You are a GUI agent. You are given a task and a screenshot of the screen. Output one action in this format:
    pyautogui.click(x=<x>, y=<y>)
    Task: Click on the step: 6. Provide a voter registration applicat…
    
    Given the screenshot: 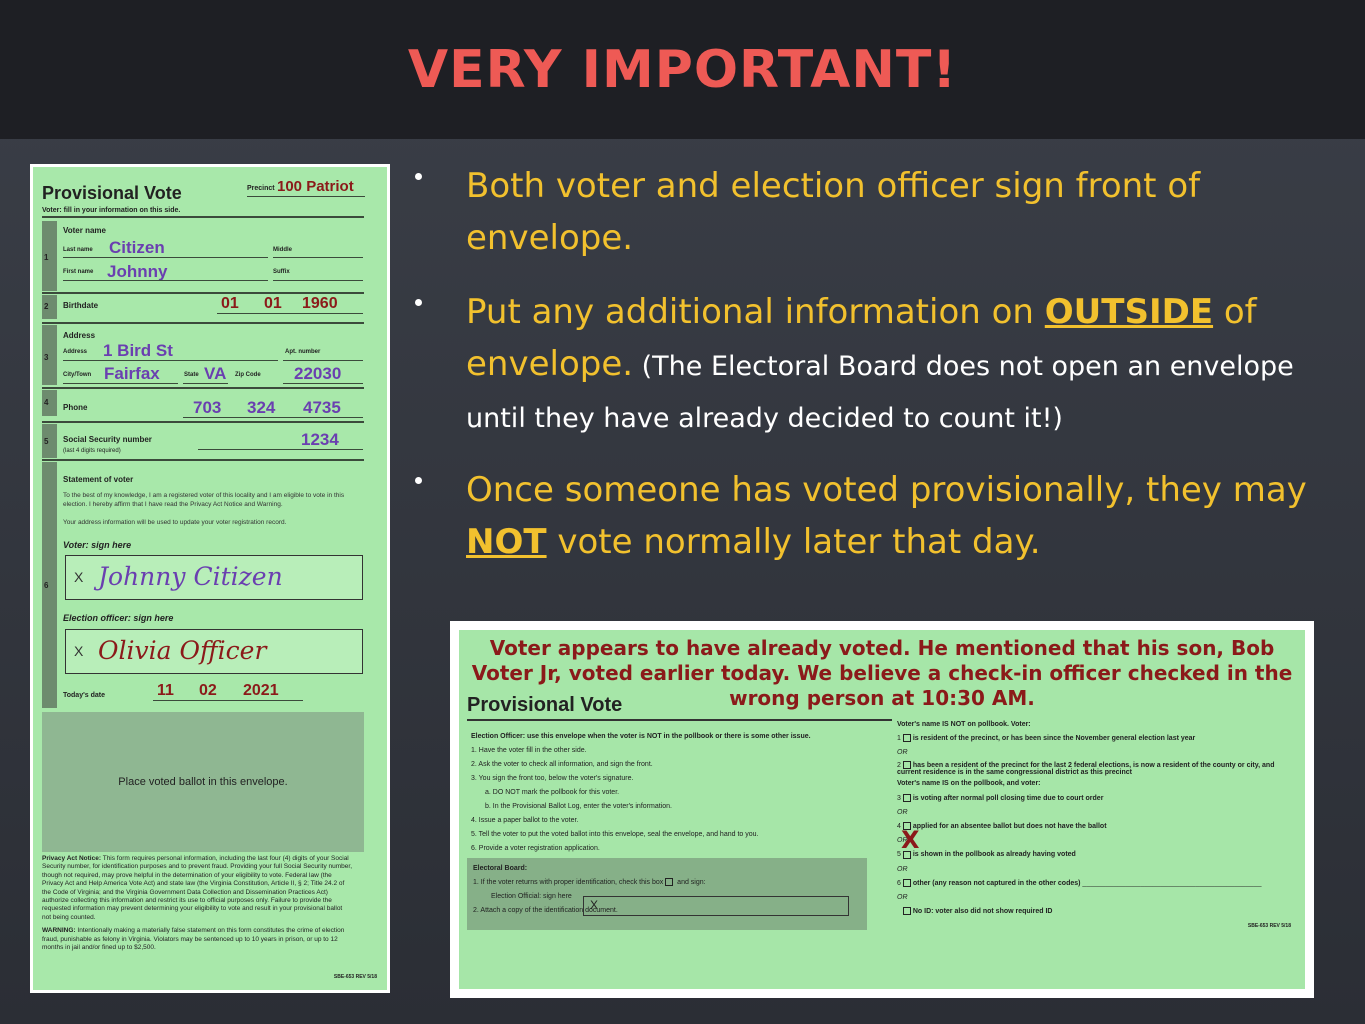 What is the action you would take?
    pyautogui.click(x=535, y=848)
    